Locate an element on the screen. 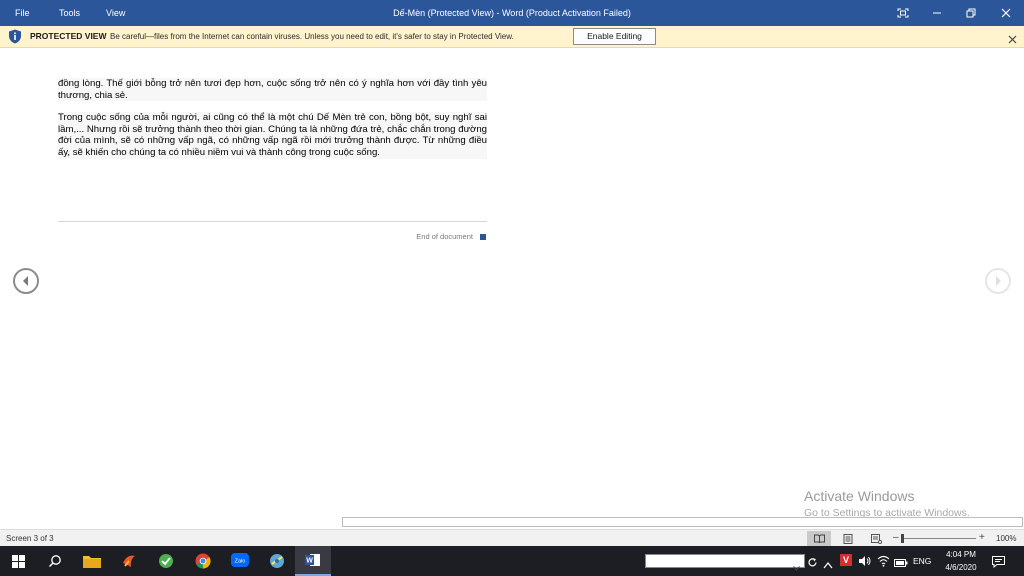 The height and width of the screenshot is (576, 1024). web-layout-icon is located at coordinates (876, 538).